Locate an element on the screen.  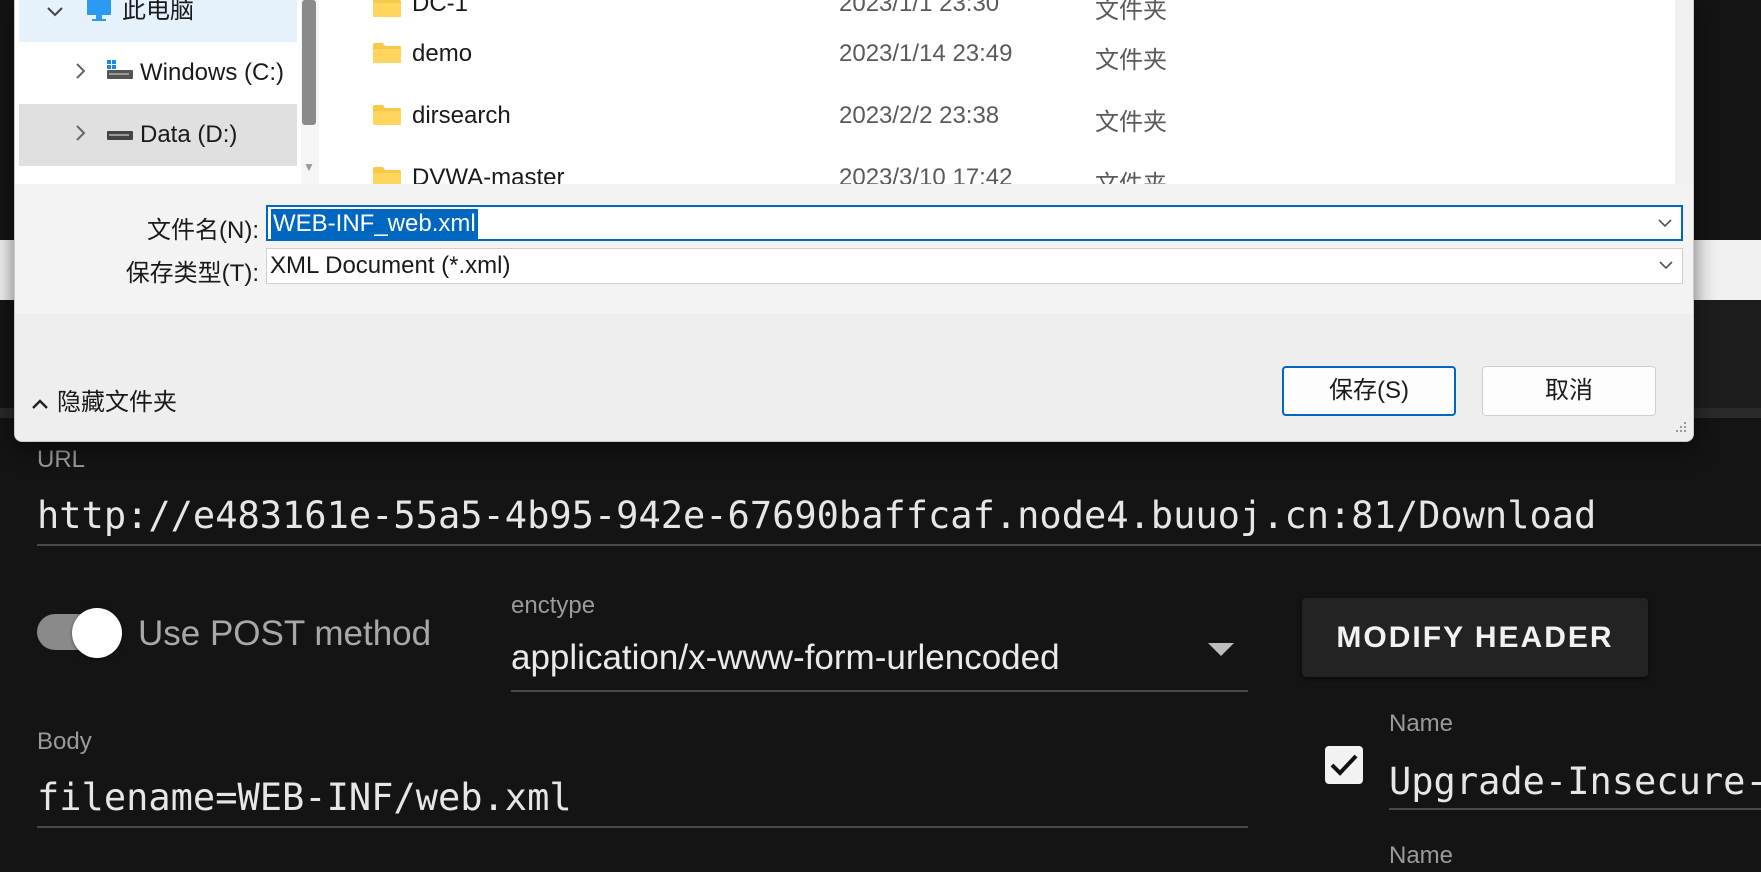
nav-scrollbar-thumb is located at coordinates (309, 62).